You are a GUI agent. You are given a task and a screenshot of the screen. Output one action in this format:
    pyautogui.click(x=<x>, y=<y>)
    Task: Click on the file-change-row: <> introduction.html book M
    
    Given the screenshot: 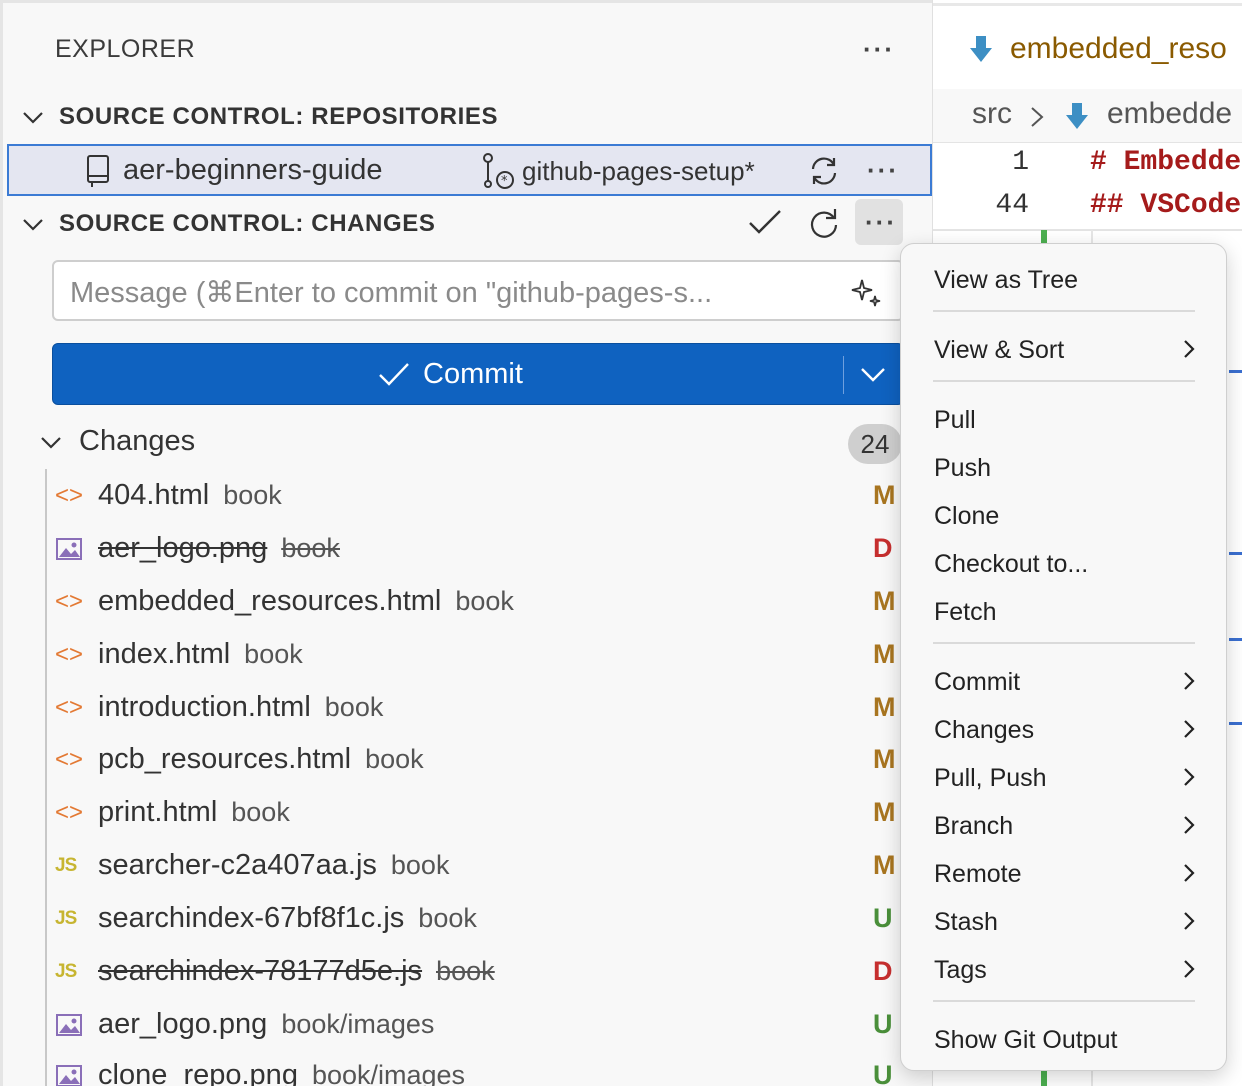 What is the action you would take?
    pyautogui.click(x=477, y=708)
    